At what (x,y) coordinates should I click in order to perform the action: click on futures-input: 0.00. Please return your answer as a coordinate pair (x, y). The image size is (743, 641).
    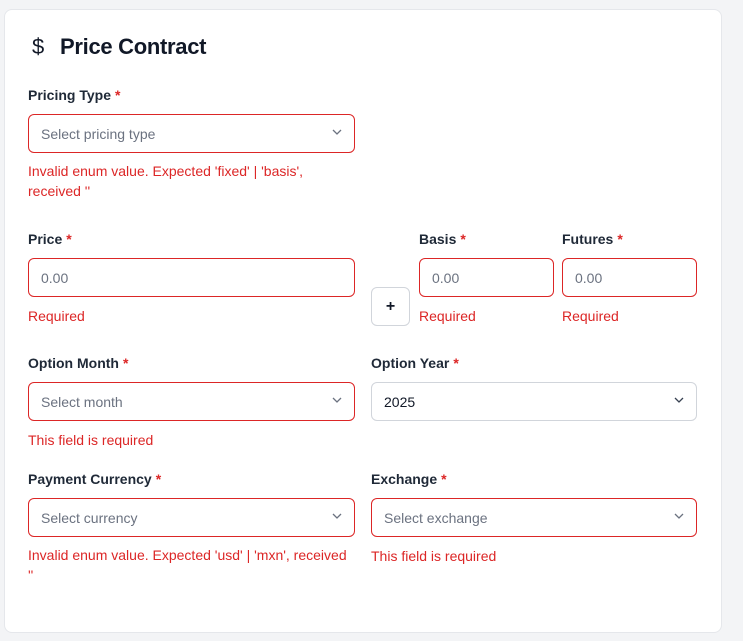
    Looking at the image, I should click on (629, 277).